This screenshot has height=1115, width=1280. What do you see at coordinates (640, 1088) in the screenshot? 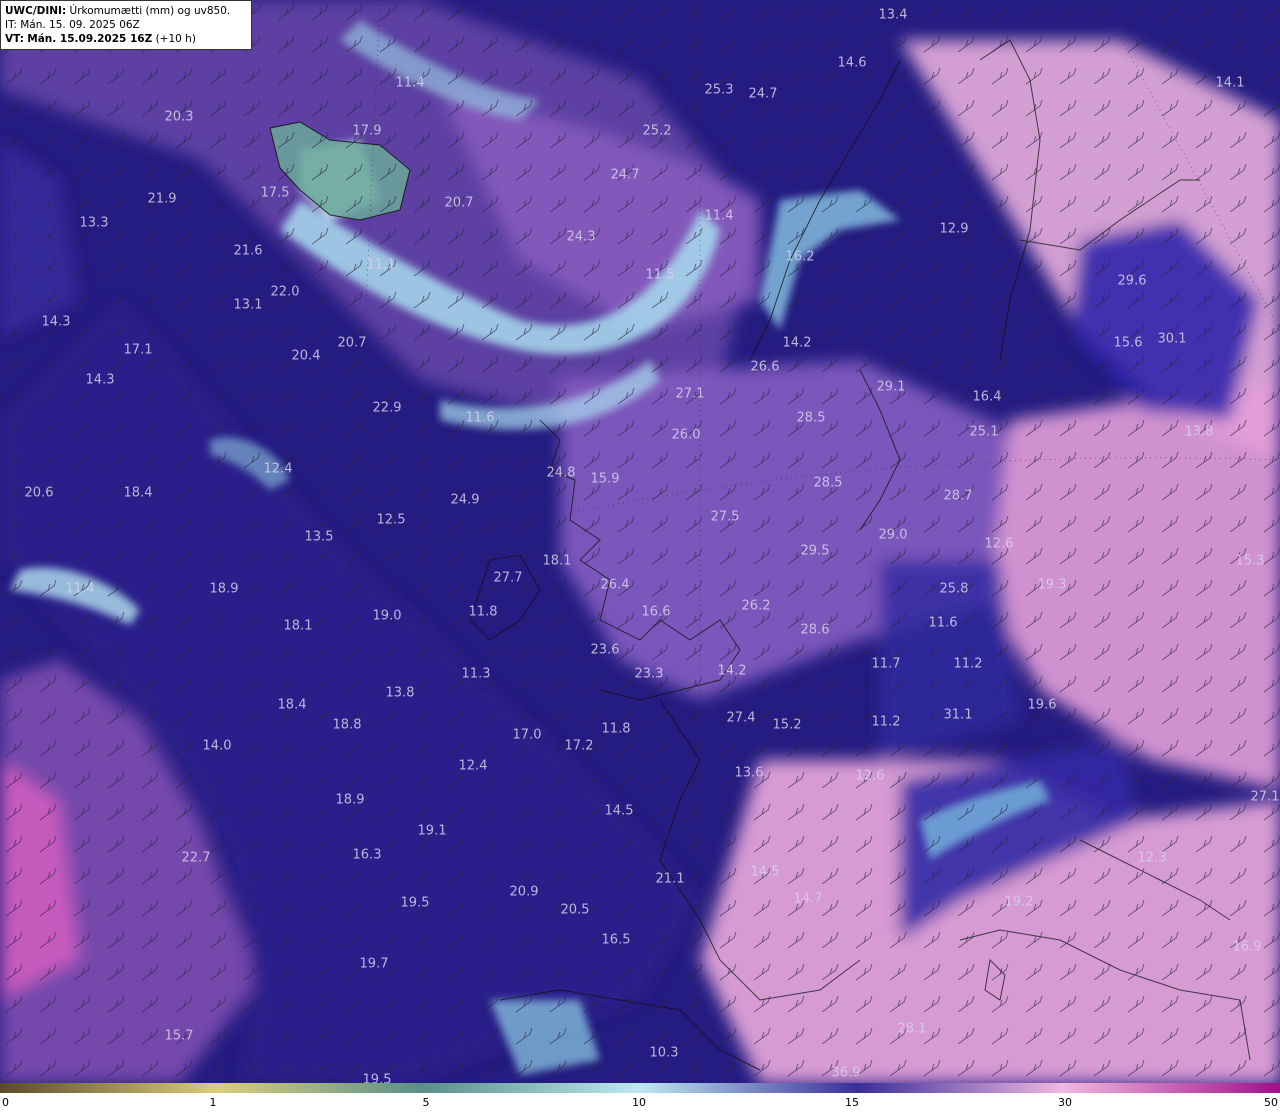
I see `colorbar-strip` at bounding box center [640, 1088].